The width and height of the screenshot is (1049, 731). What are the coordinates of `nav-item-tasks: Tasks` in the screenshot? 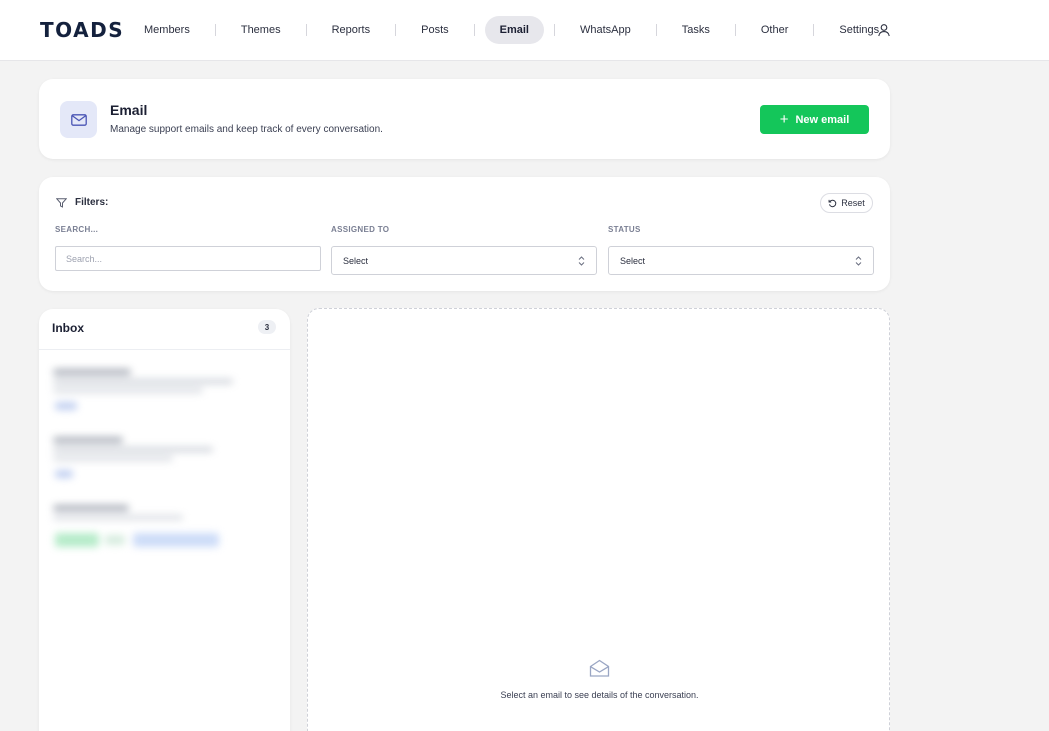 It's located at (696, 30).